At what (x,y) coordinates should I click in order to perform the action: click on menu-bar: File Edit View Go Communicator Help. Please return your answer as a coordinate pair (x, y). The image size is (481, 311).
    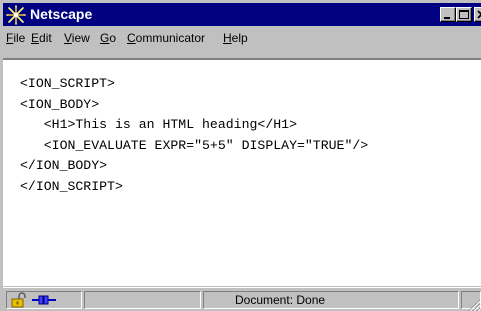
    Looking at the image, I should click on (242, 38).